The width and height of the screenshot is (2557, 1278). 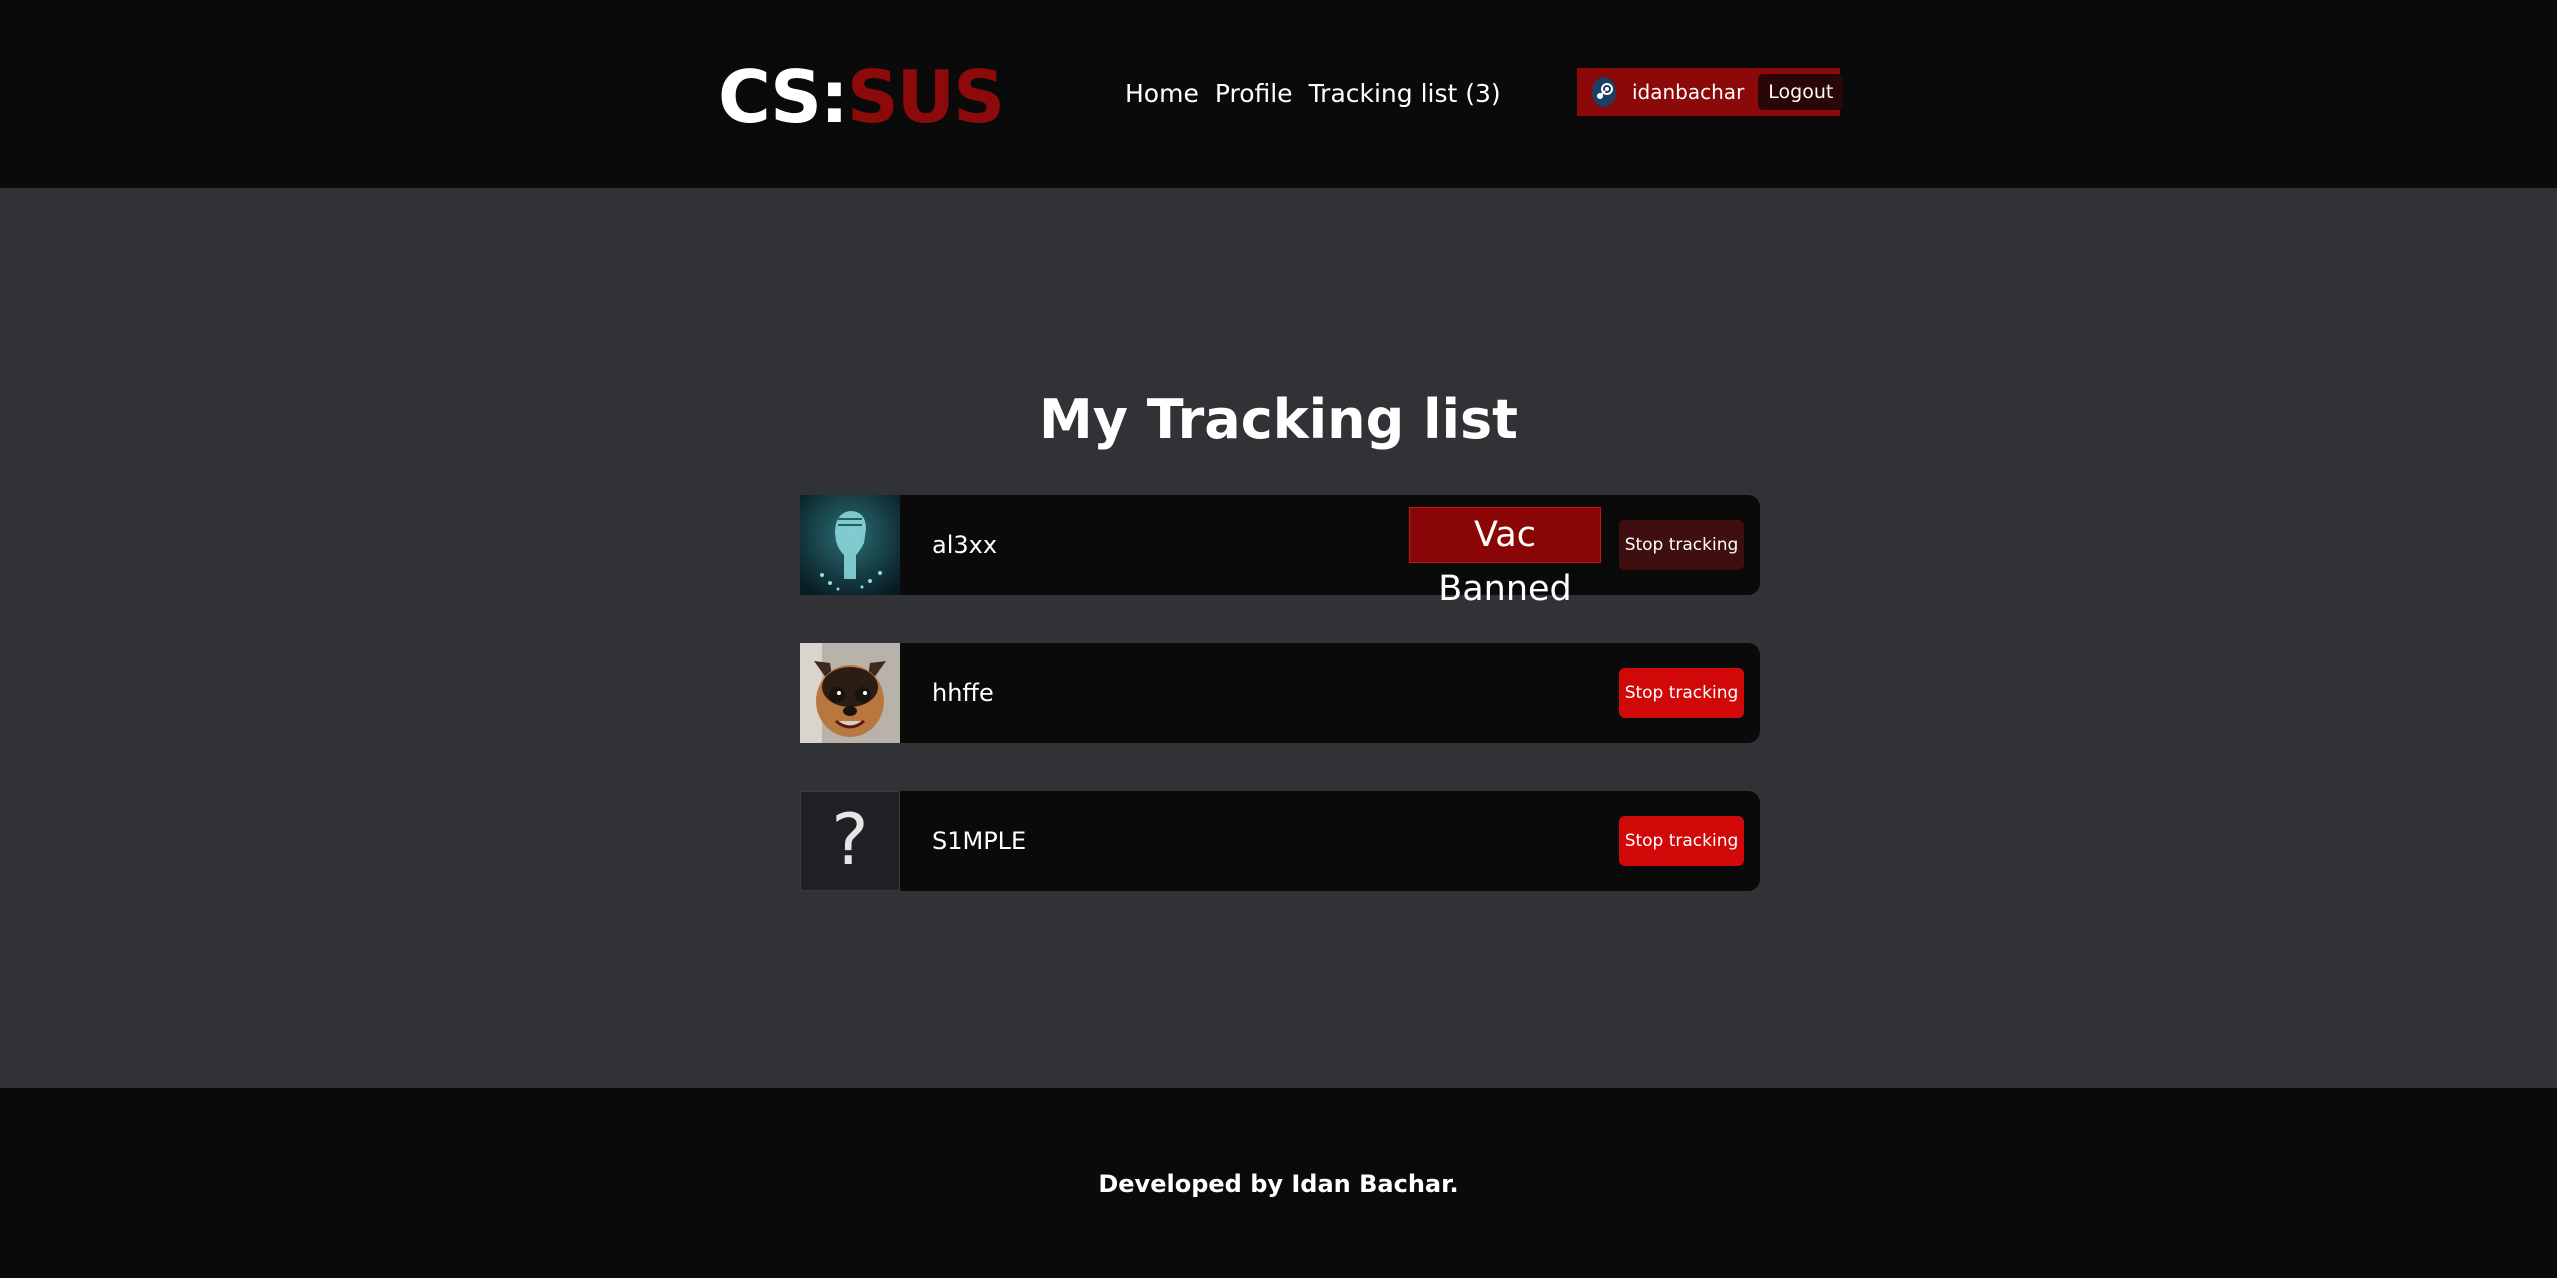 I want to click on page-footer: Developed by Idan Bachar., so click(x=1278, y=1183).